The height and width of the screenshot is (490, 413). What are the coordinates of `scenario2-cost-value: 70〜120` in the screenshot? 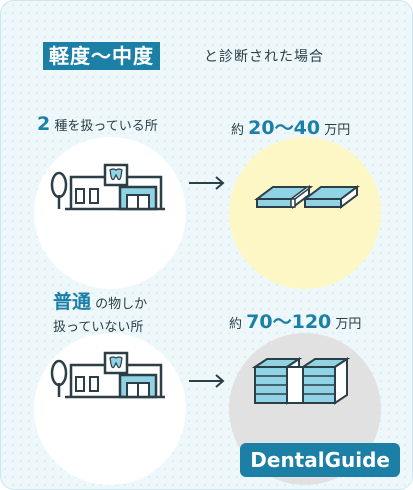 It's located at (289, 322).